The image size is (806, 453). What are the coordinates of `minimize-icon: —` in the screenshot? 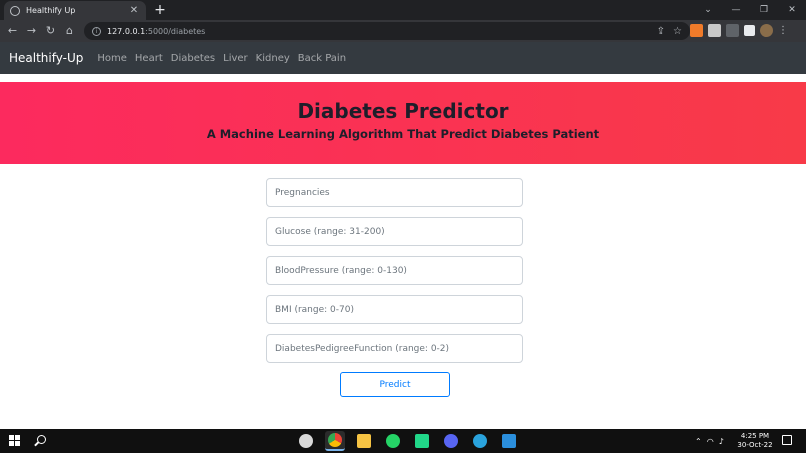 It's located at (736, 10).